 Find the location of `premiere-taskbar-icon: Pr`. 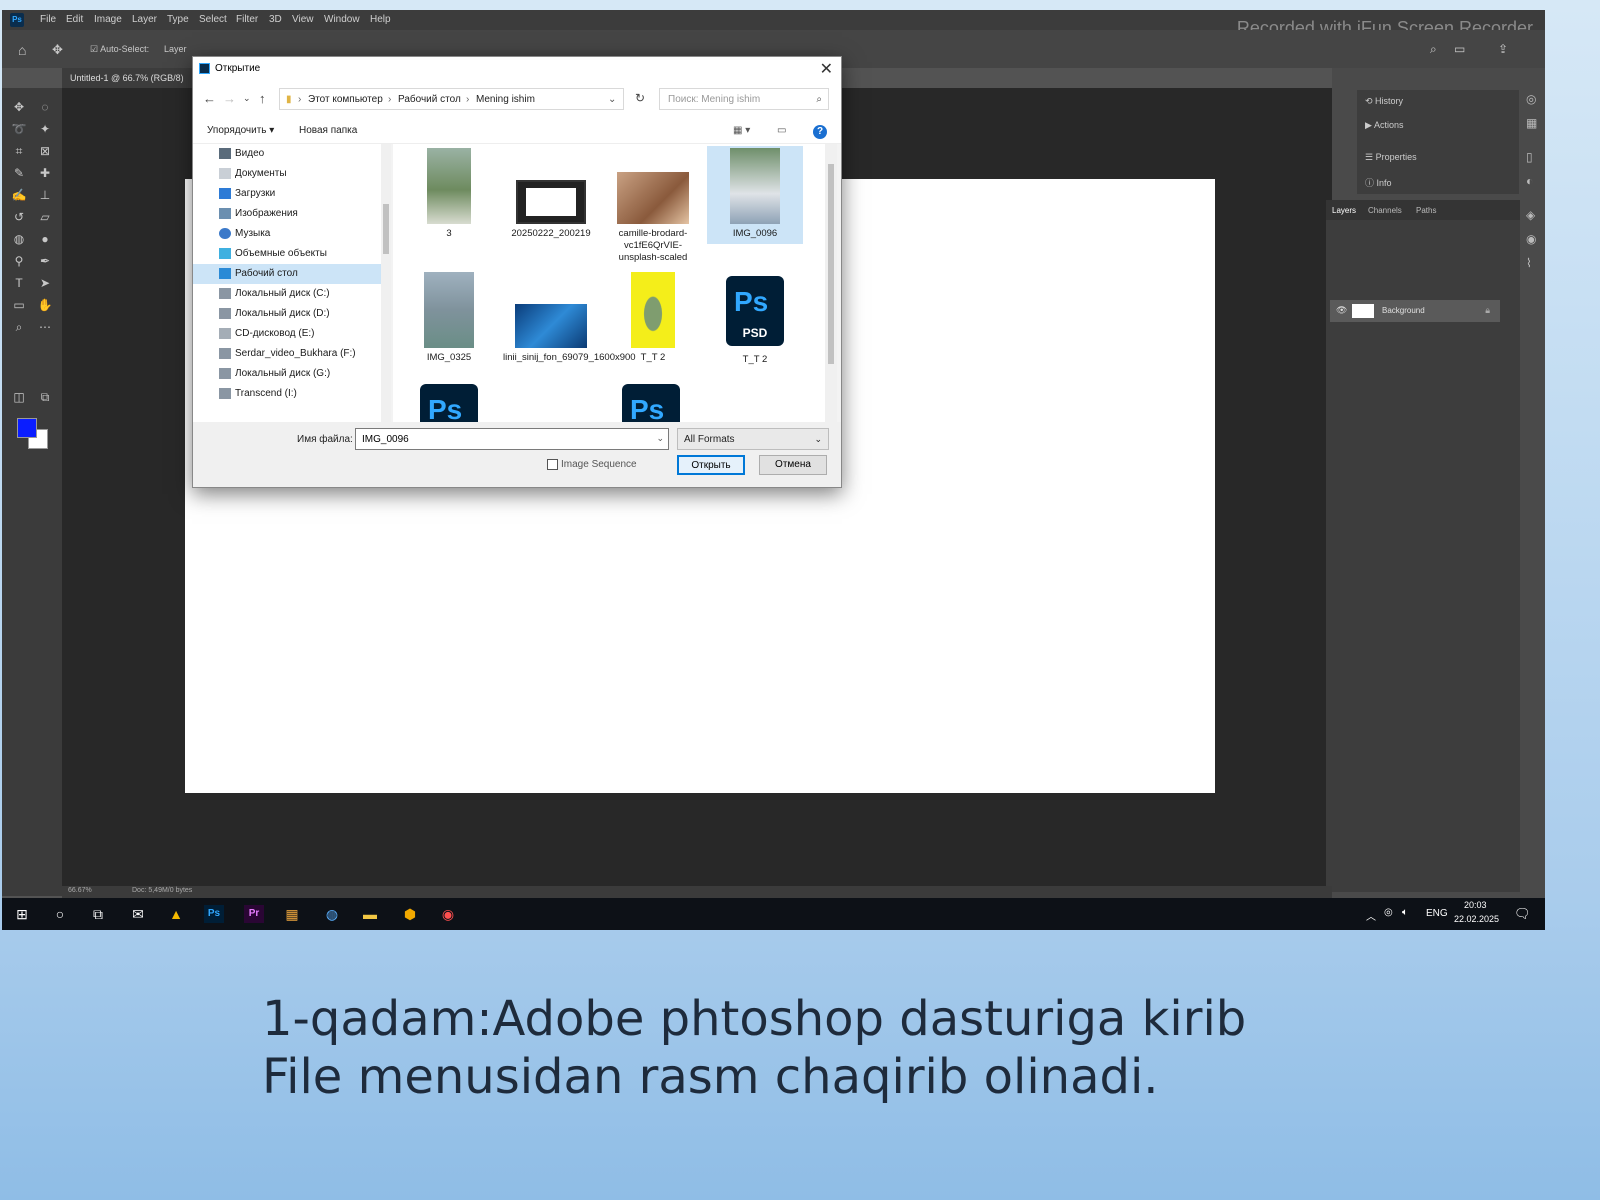

premiere-taskbar-icon: Pr is located at coordinates (254, 914).